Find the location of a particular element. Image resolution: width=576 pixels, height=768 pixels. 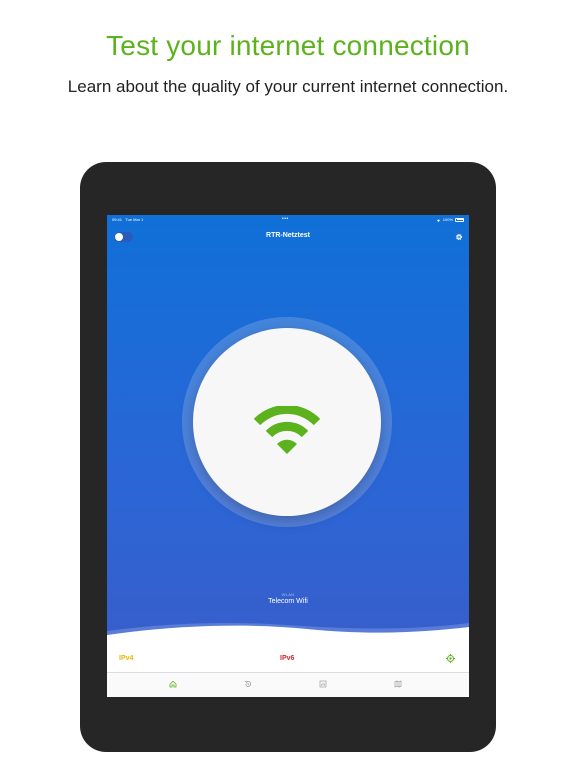

status-right: 100% is located at coordinates (450, 219).